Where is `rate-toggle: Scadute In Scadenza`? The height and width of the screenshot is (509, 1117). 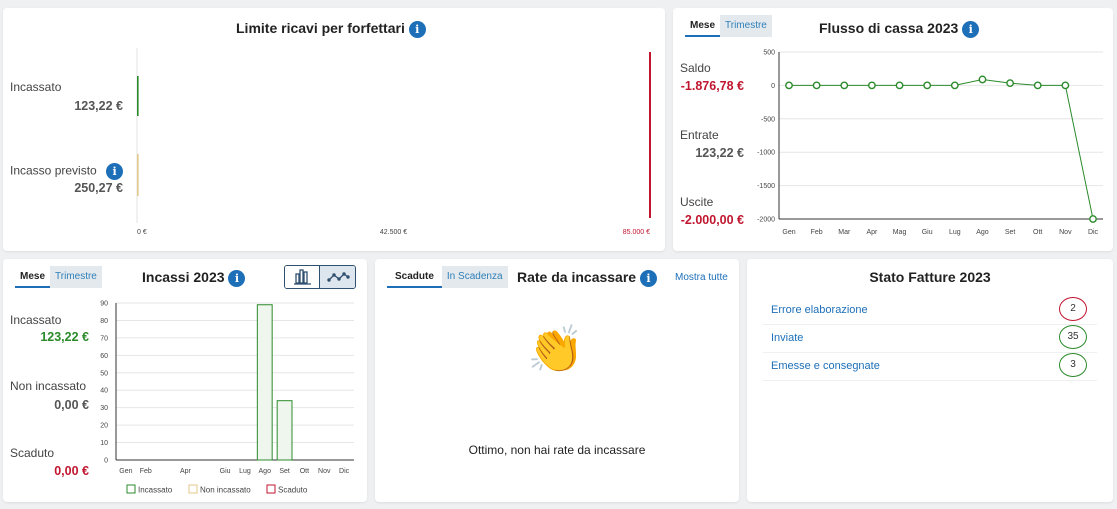 rate-toggle: Scadute In Scadenza is located at coordinates (447, 277).